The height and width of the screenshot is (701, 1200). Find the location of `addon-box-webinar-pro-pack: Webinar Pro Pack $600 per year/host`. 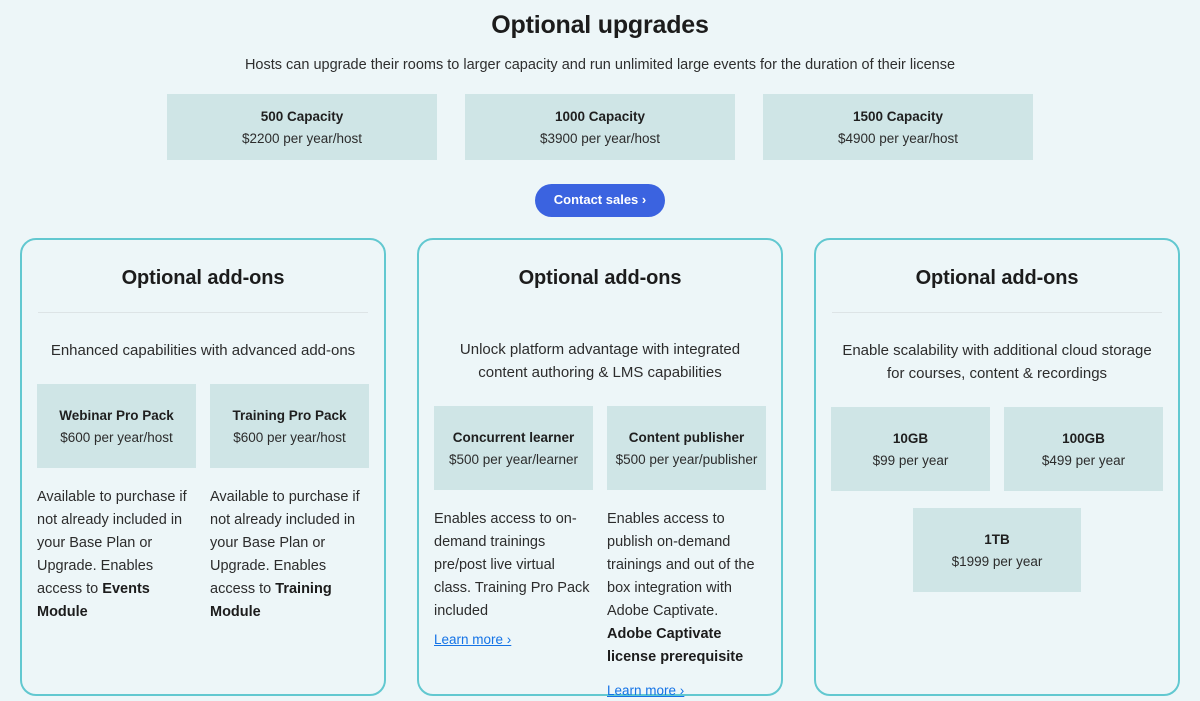

addon-box-webinar-pro-pack: Webinar Pro Pack $600 per year/host is located at coordinates (116, 426).